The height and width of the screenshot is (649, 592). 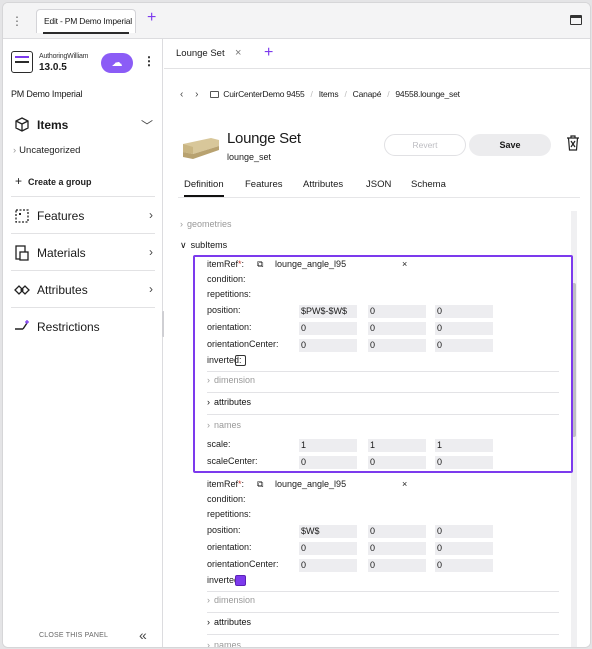 What do you see at coordinates (50, 150) in the screenshot?
I see `sidebar-item-label: Uncategorized` at bounding box center [50, 150].